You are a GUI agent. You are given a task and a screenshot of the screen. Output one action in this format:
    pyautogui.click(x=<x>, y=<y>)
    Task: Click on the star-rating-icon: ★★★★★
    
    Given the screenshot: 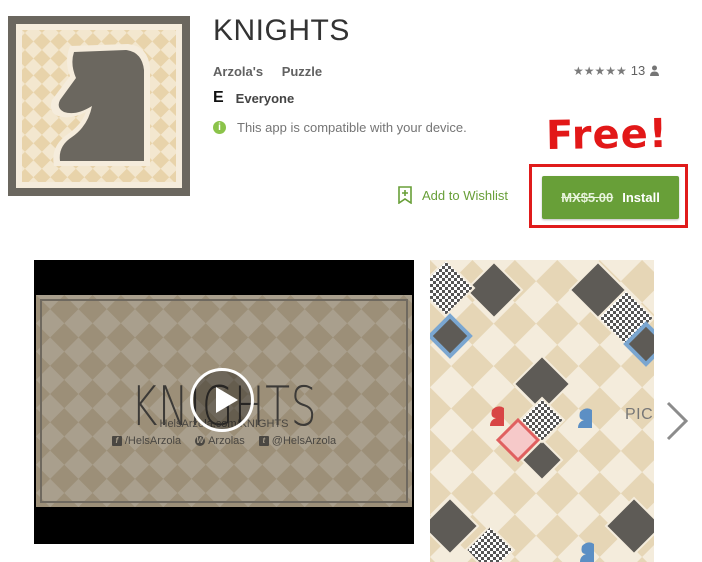 What is the action you would take?
    pyautogui.click(x=600, y=70)
    